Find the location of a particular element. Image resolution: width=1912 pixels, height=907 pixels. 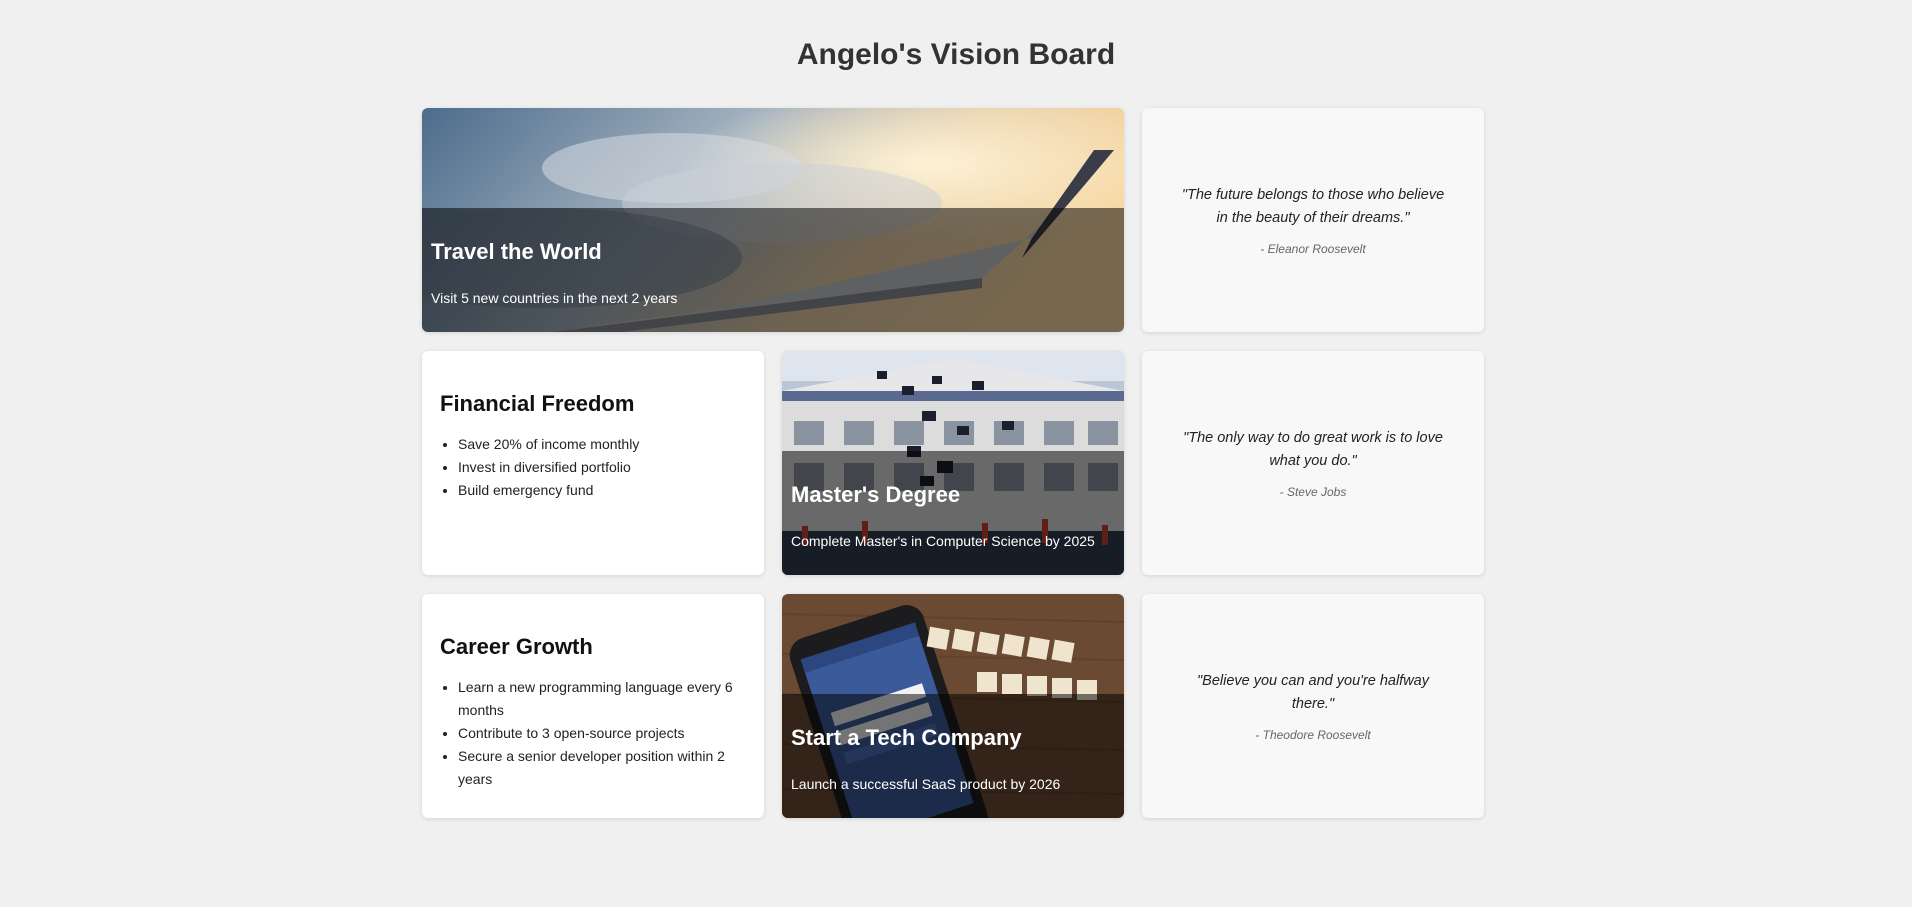

tech-title: Start a Tech Company is located at coordinates (906, 737).